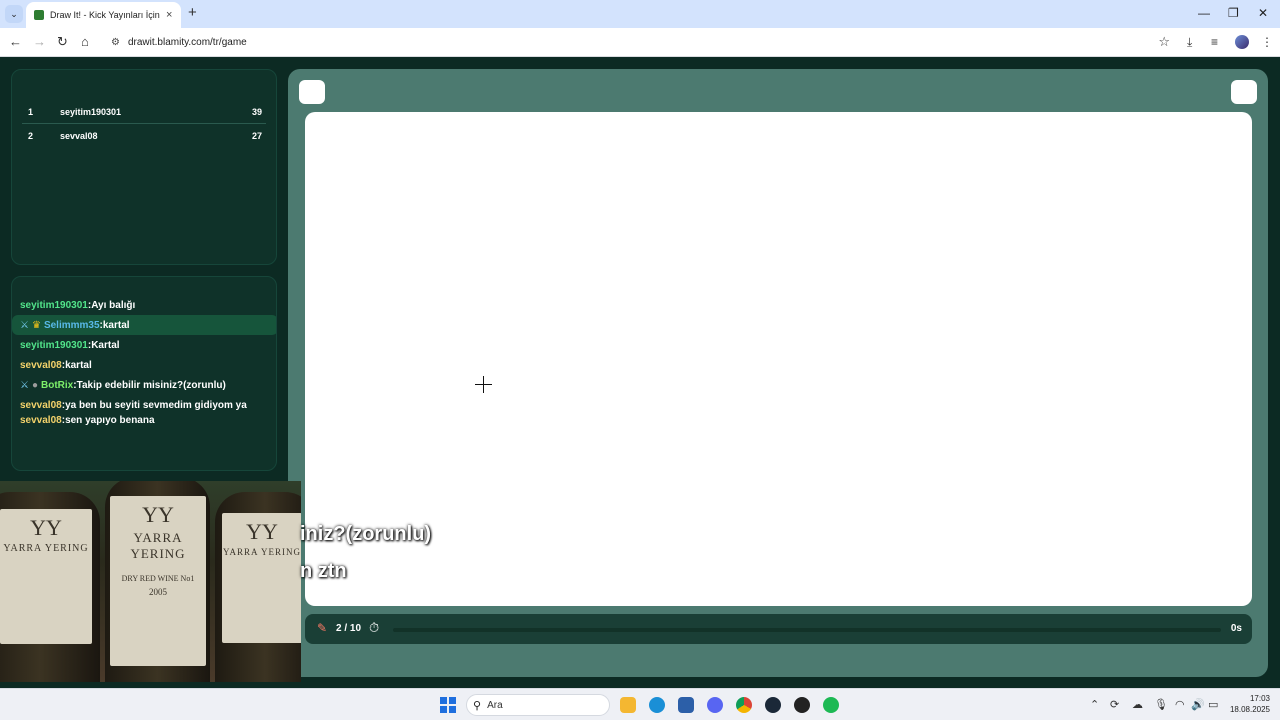 The height and width of the screenshot is (720, 1280). What do you see at coordinates (1242, 42) in the screenshot?
I see `profile-avatar` at bounding box center [1242, 42].